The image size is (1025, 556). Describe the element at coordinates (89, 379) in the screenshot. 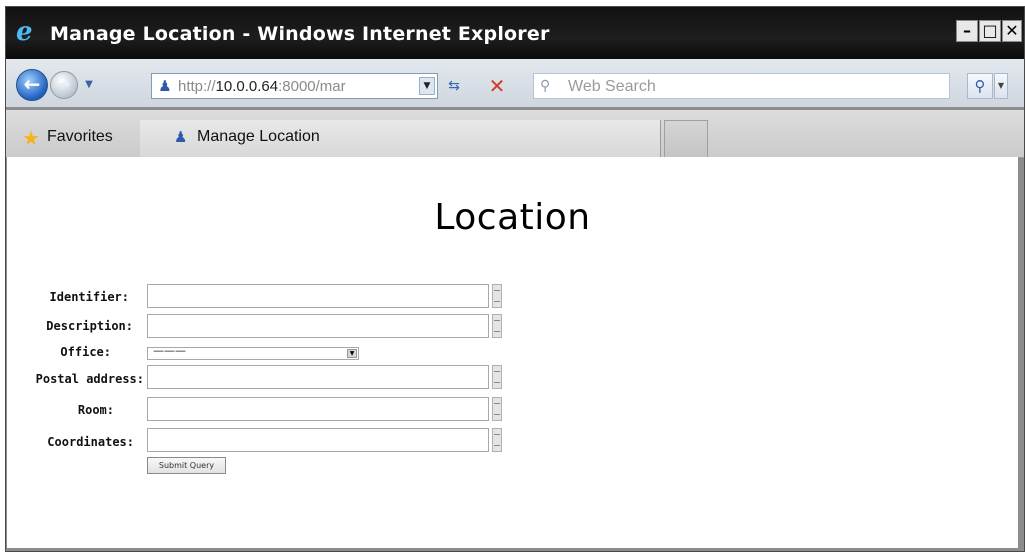

I see `postal-address-label: Postal address:` at that location.